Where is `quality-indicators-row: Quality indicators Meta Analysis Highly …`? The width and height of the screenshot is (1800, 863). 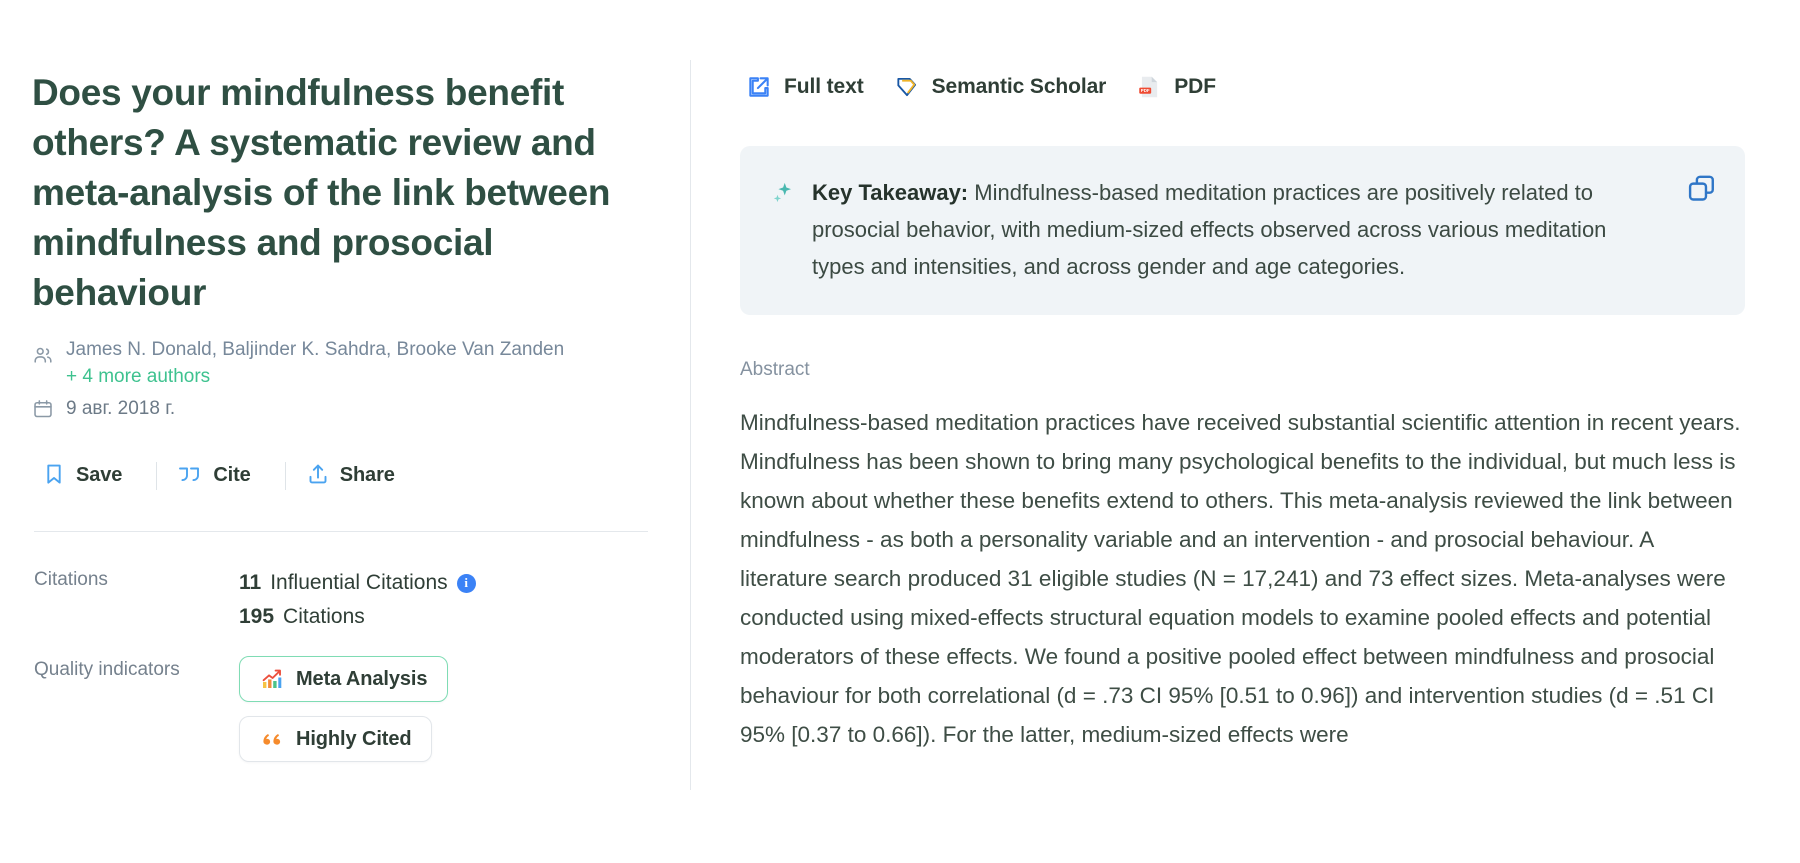
quality-indicators-row: Quality indicators Meta Analysis Highly … is located at coordinates (342, 716).